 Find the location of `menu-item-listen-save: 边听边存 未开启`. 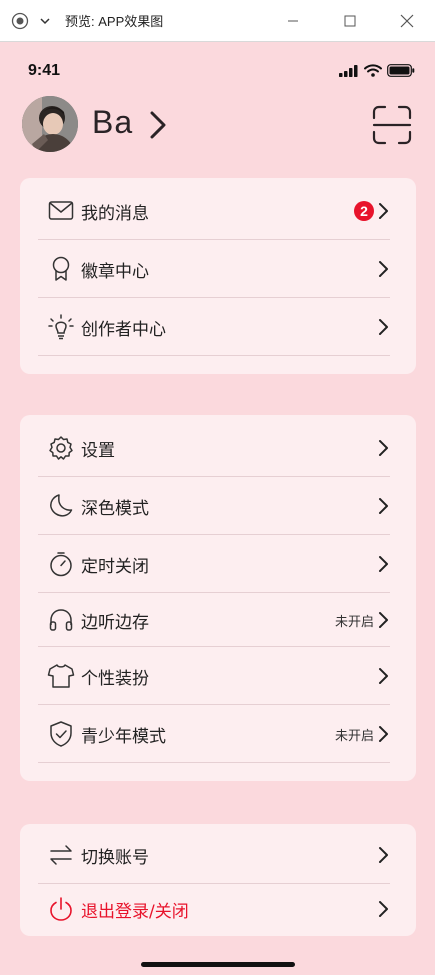

menu-item-listen-save: 边听边存 未开启 is located at coordinates (214, 620).